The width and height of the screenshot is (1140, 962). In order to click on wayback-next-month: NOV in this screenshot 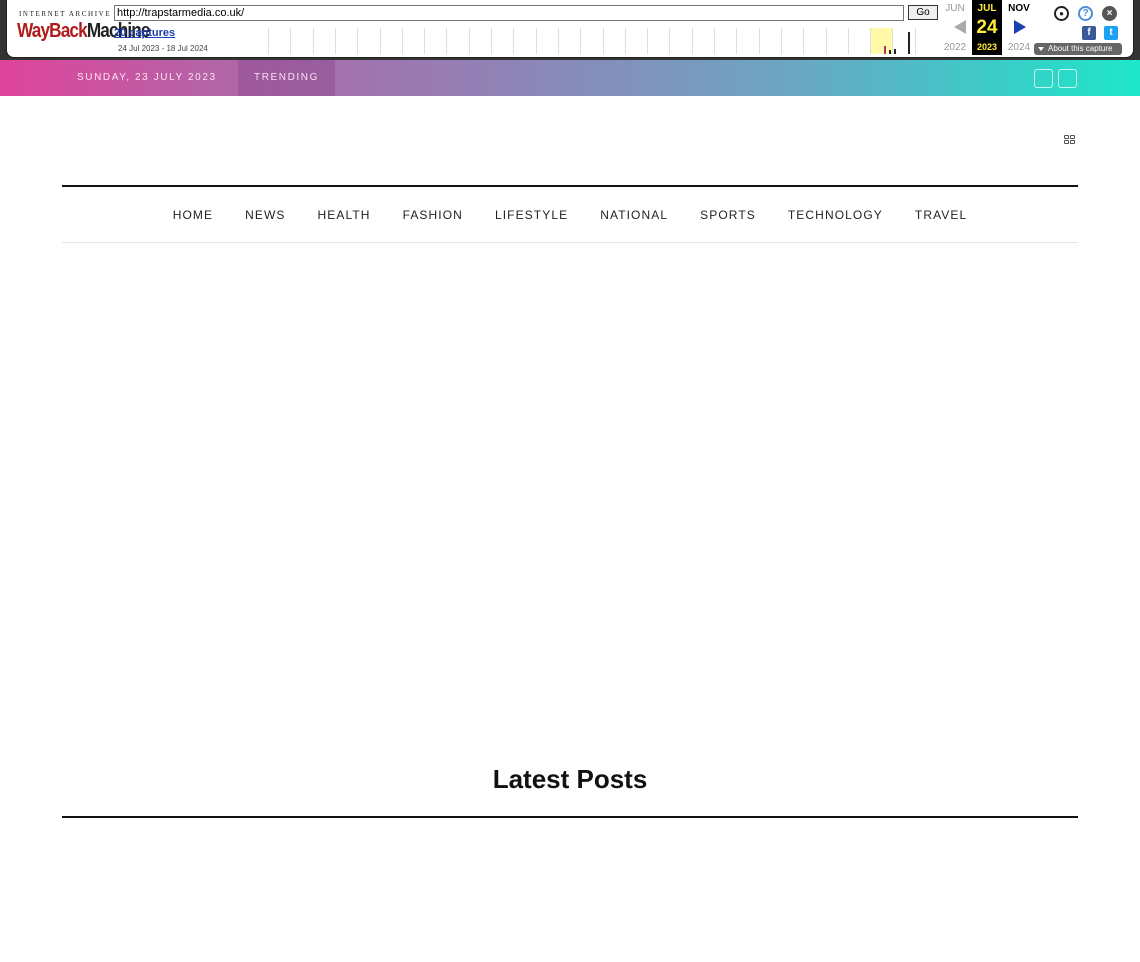, I will do `click(1019, 8)`.